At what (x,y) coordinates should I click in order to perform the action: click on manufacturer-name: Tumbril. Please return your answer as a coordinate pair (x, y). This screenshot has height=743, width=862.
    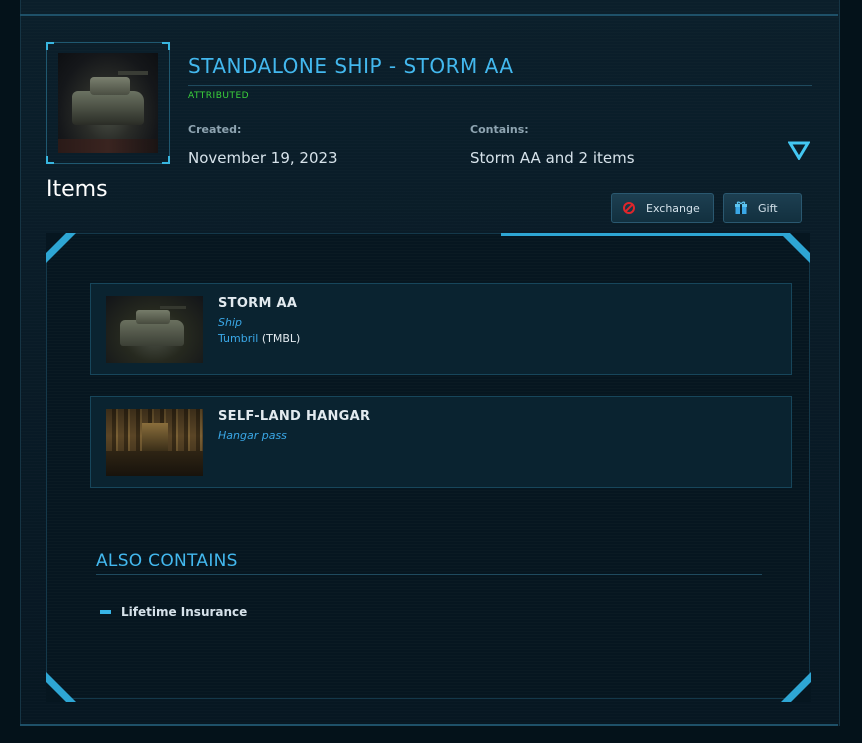
    Looking at the image, I should click on (238, 338).